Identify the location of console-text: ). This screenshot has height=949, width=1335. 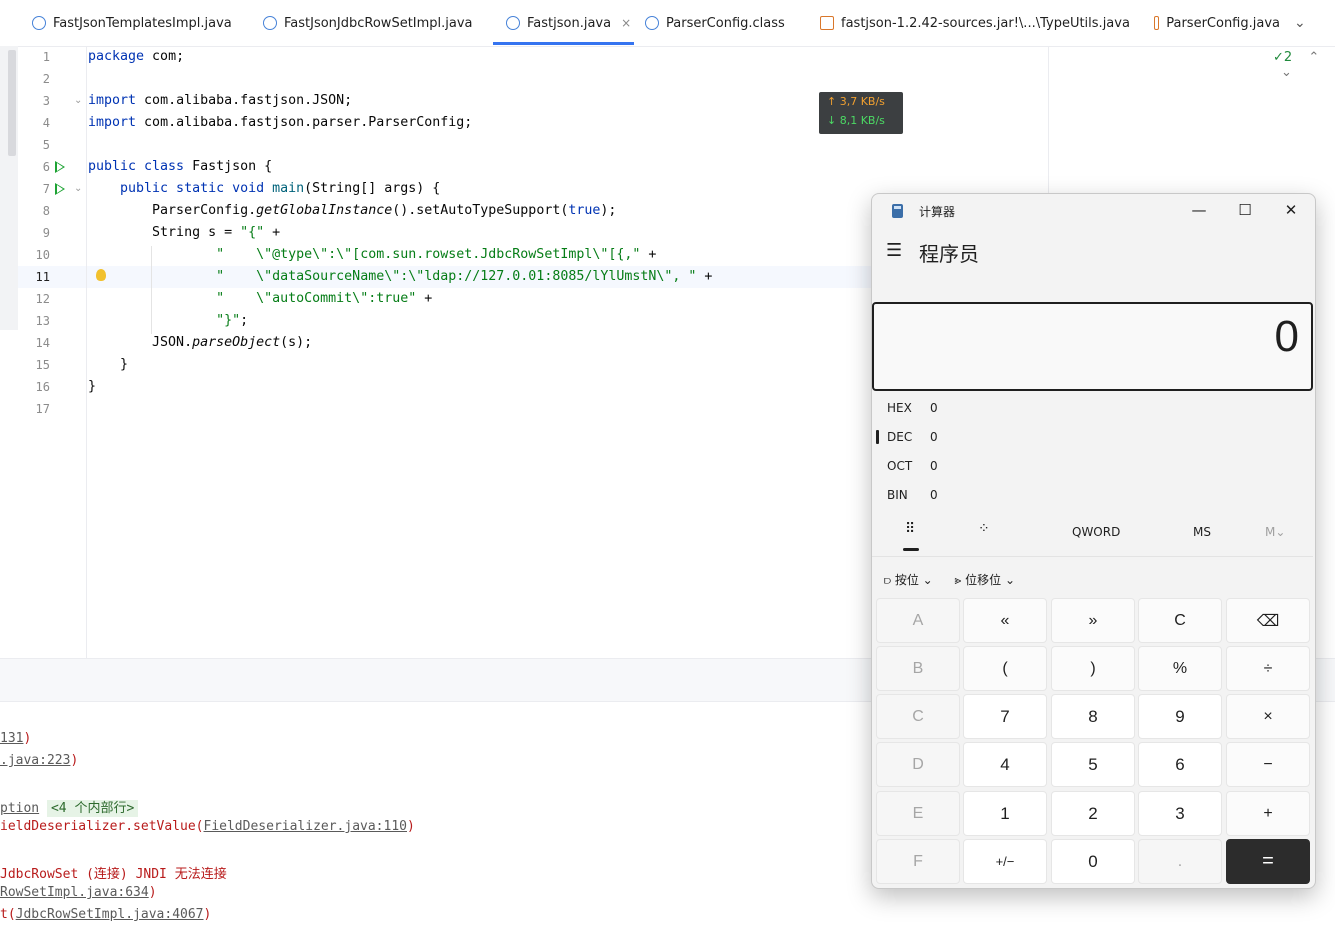
(411, 826).